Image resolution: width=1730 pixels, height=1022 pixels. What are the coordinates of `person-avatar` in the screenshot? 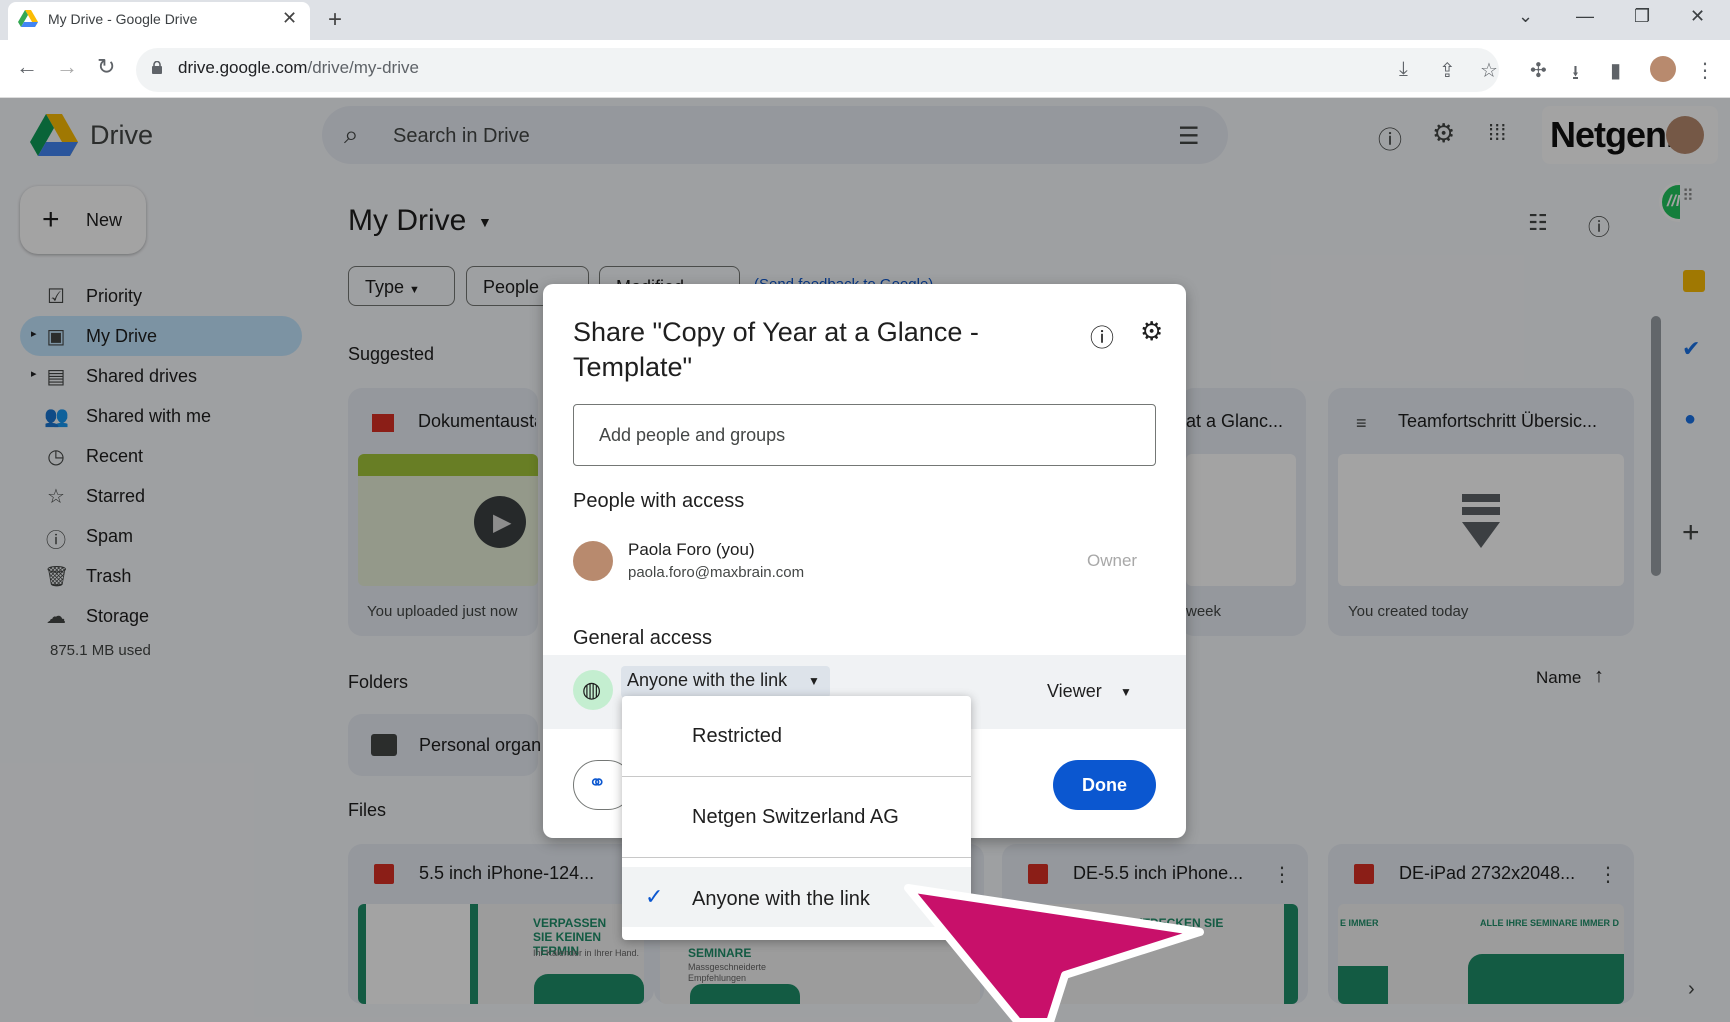 It's located at (593, 561).